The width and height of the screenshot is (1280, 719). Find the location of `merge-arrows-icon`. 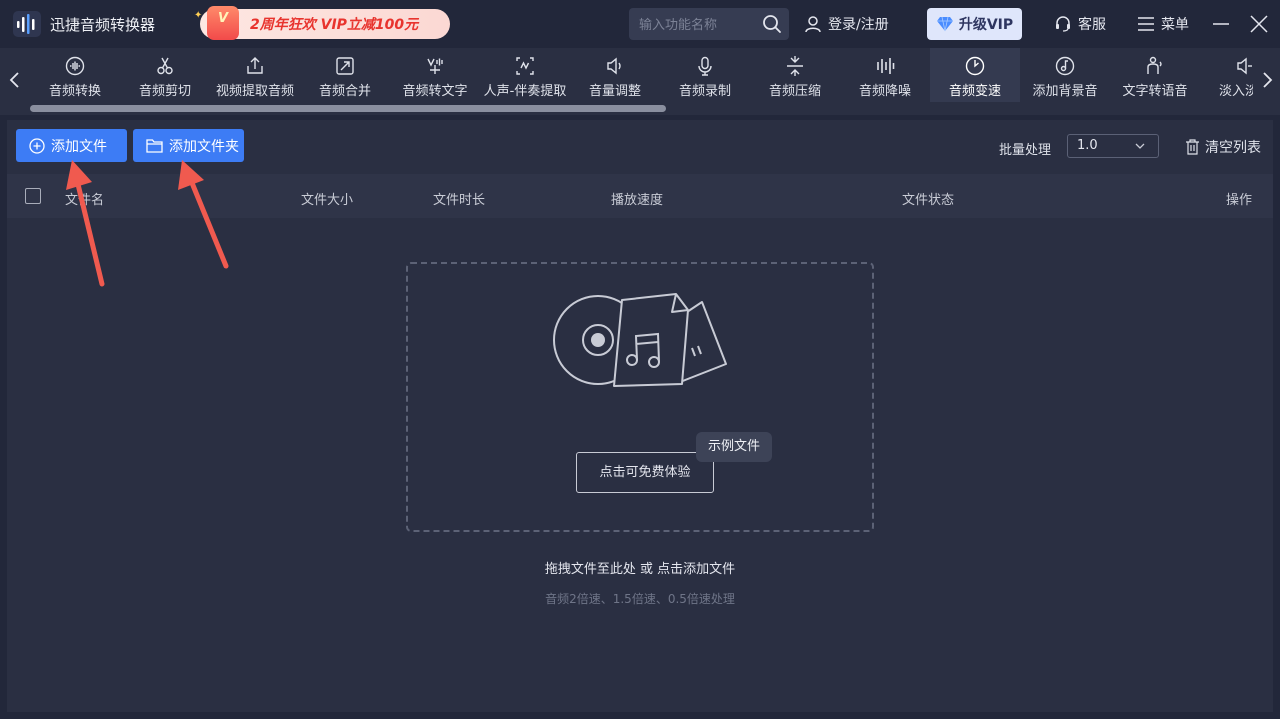

merge-arrows-icon is located at coordinates (345, 66).